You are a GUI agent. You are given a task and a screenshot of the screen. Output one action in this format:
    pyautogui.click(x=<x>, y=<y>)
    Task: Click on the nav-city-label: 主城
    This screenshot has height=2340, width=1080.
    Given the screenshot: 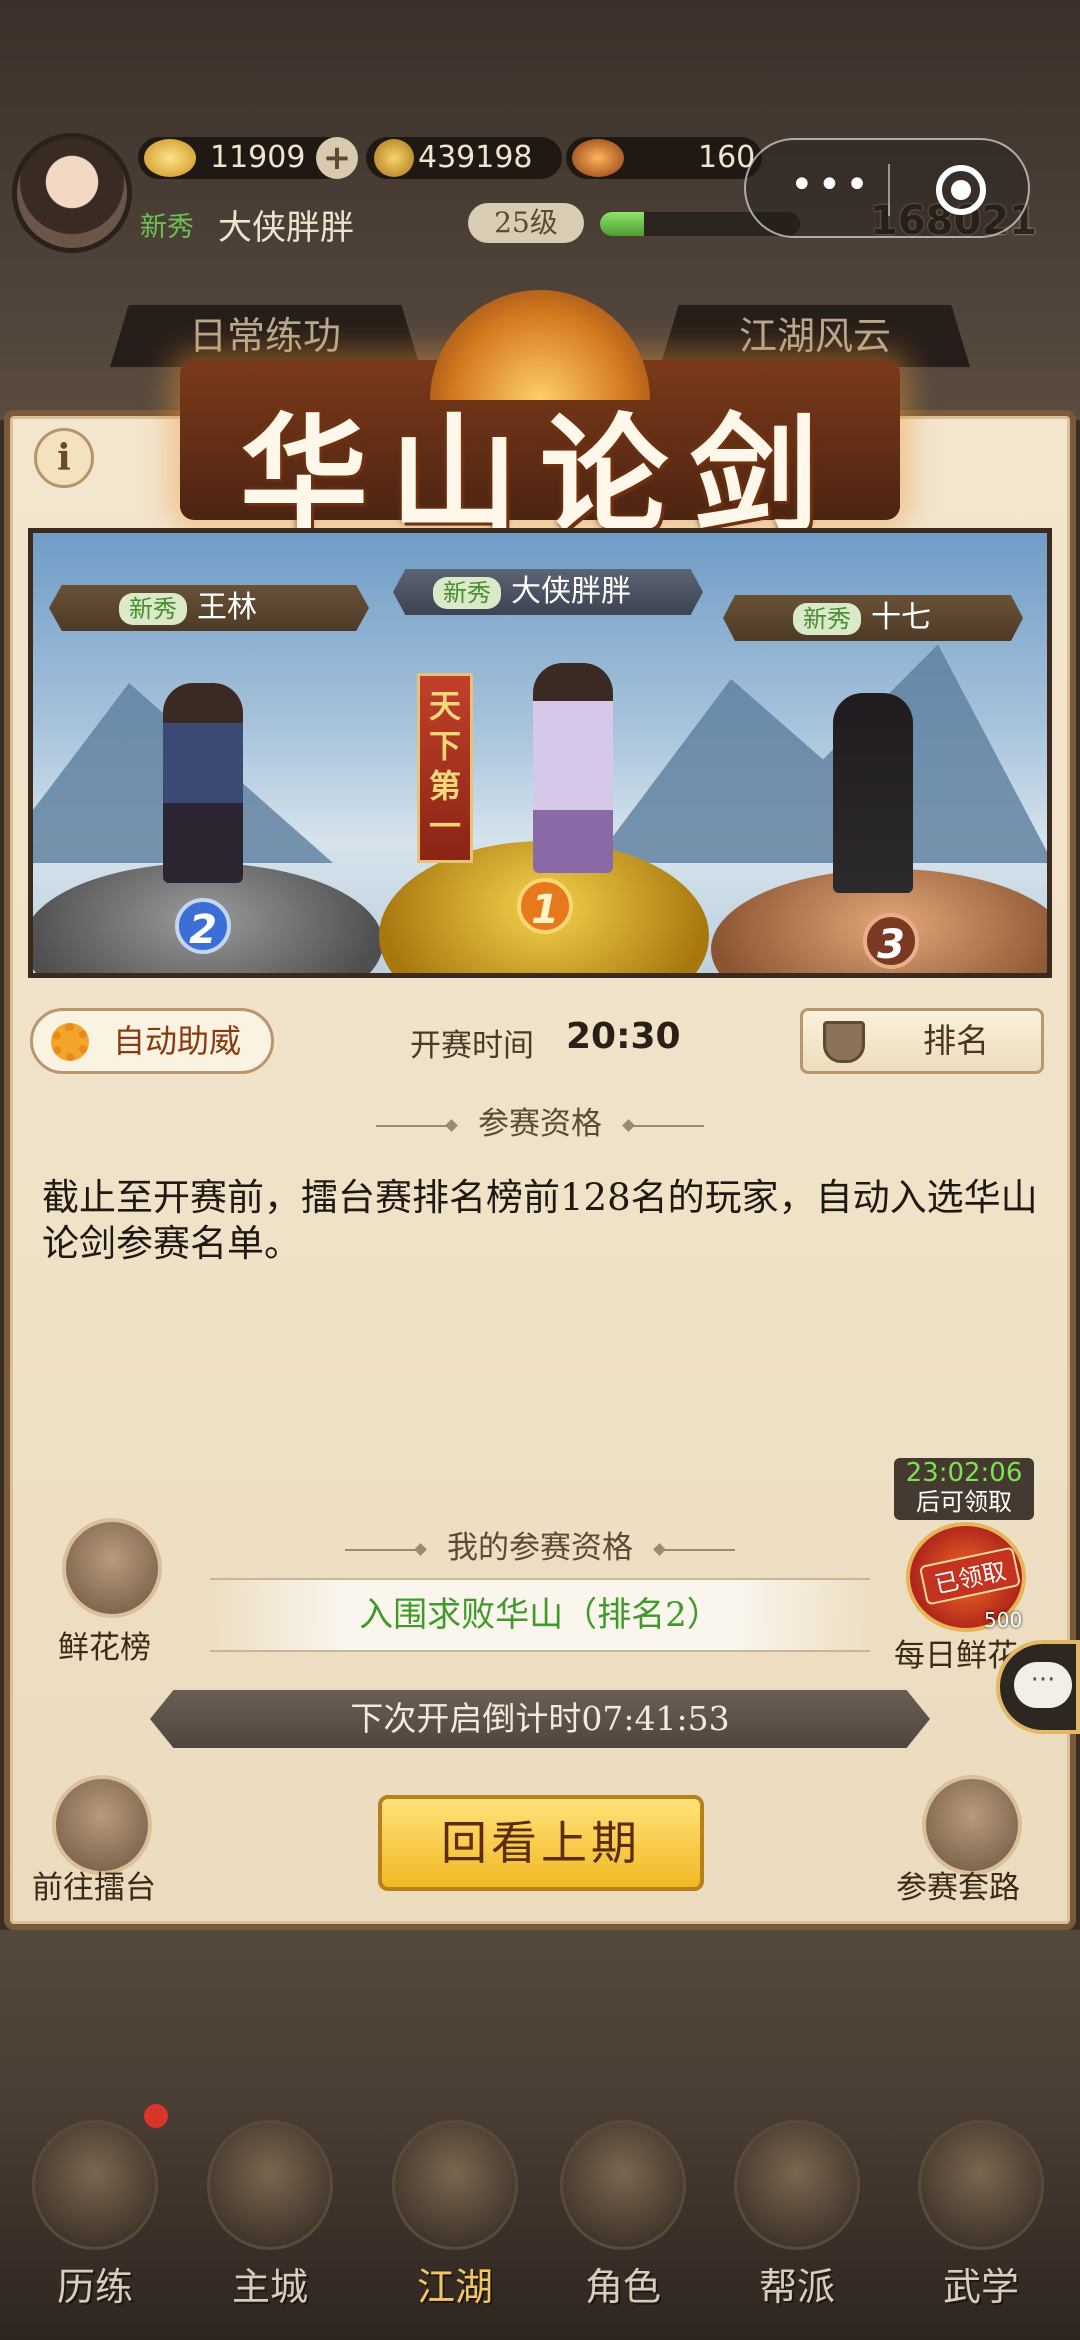 What is the action you would take?
    pyautogui.click(x=269, y=2287)
    